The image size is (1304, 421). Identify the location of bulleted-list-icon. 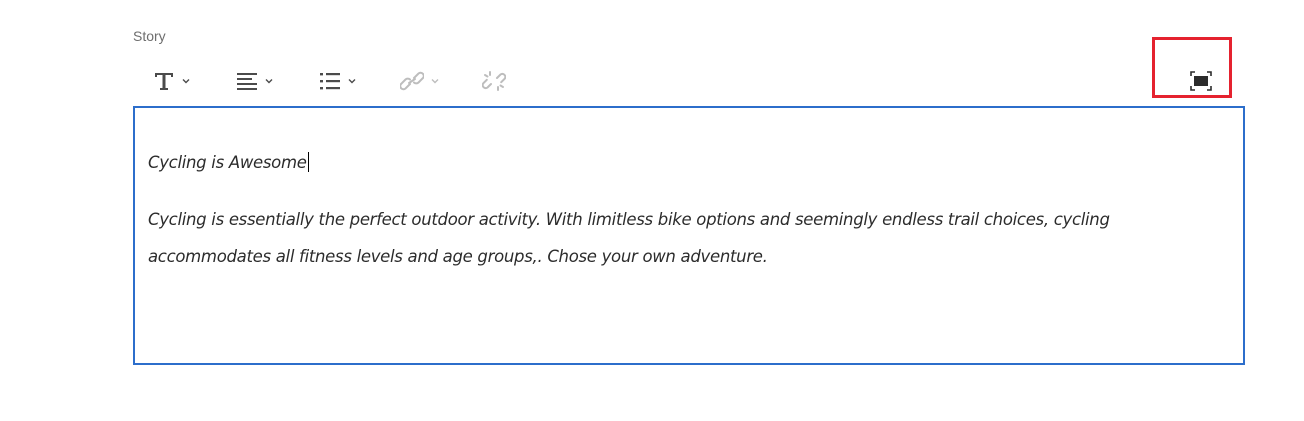
(330, 81).